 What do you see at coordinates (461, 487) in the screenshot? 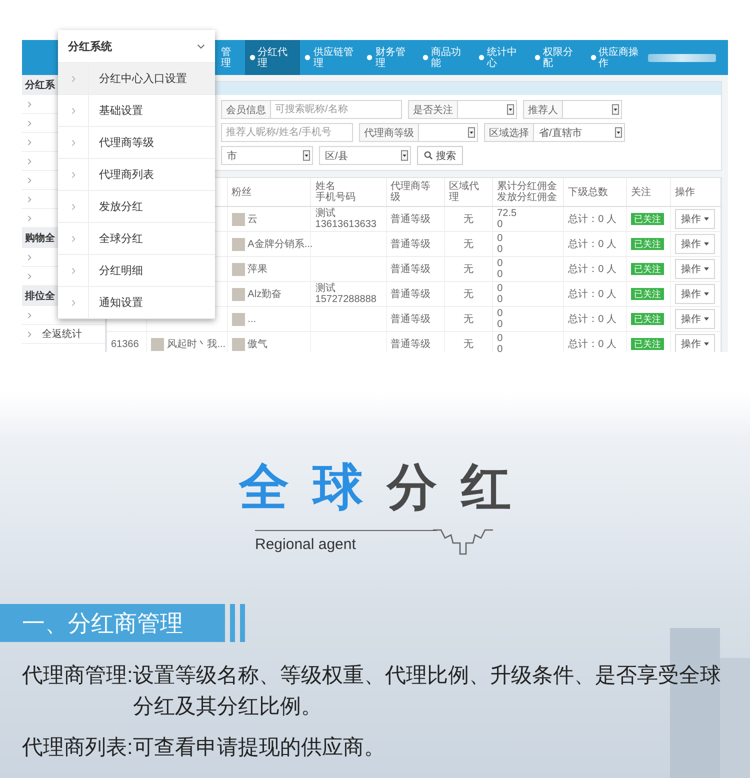
I see `banner-title: 分红` at bounding box center [461, 487].